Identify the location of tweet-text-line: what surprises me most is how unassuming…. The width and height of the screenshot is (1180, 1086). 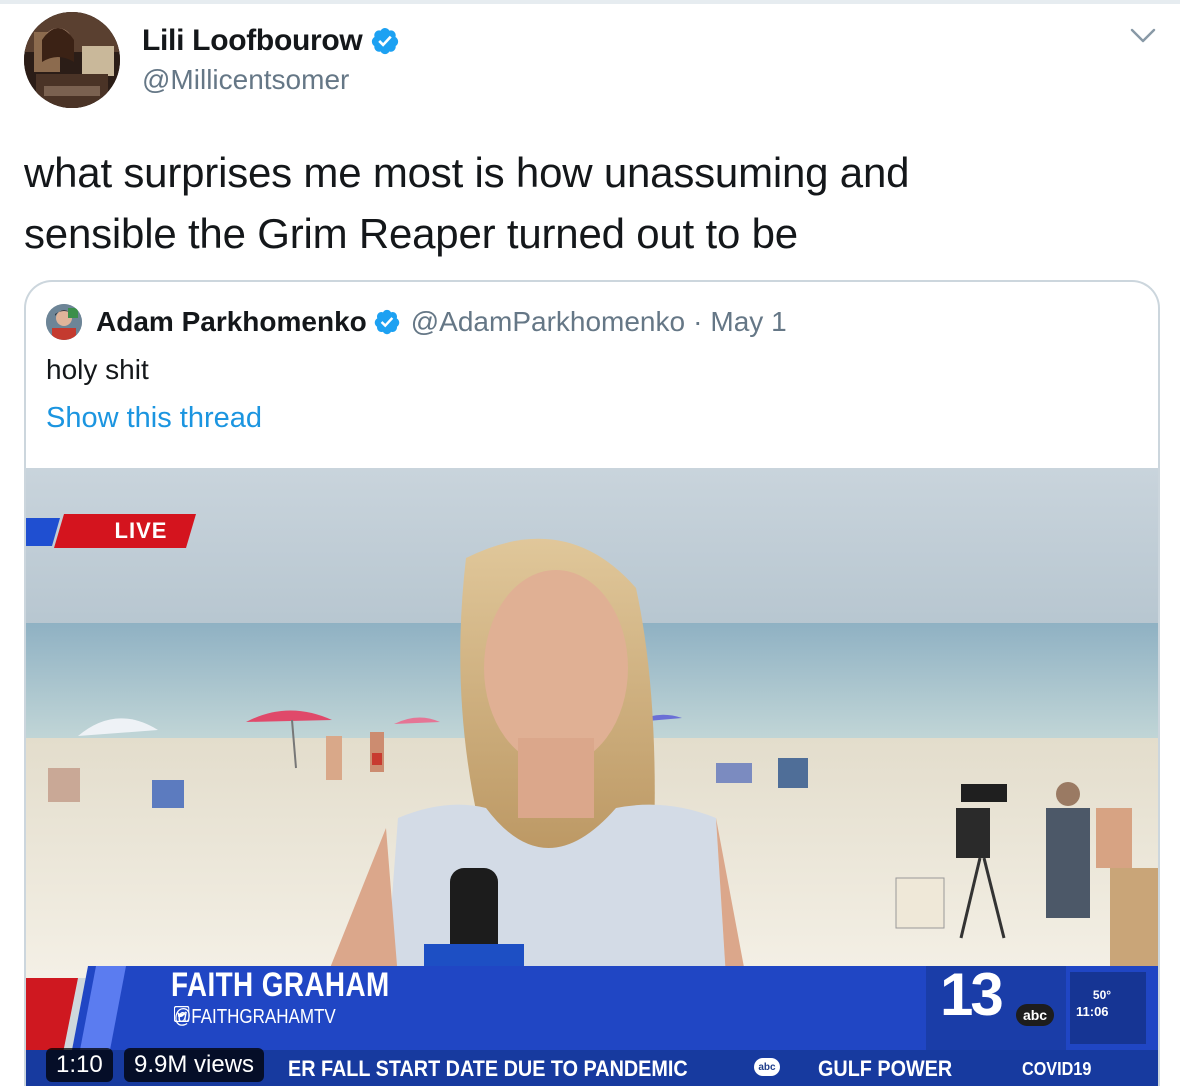
(467, 172).